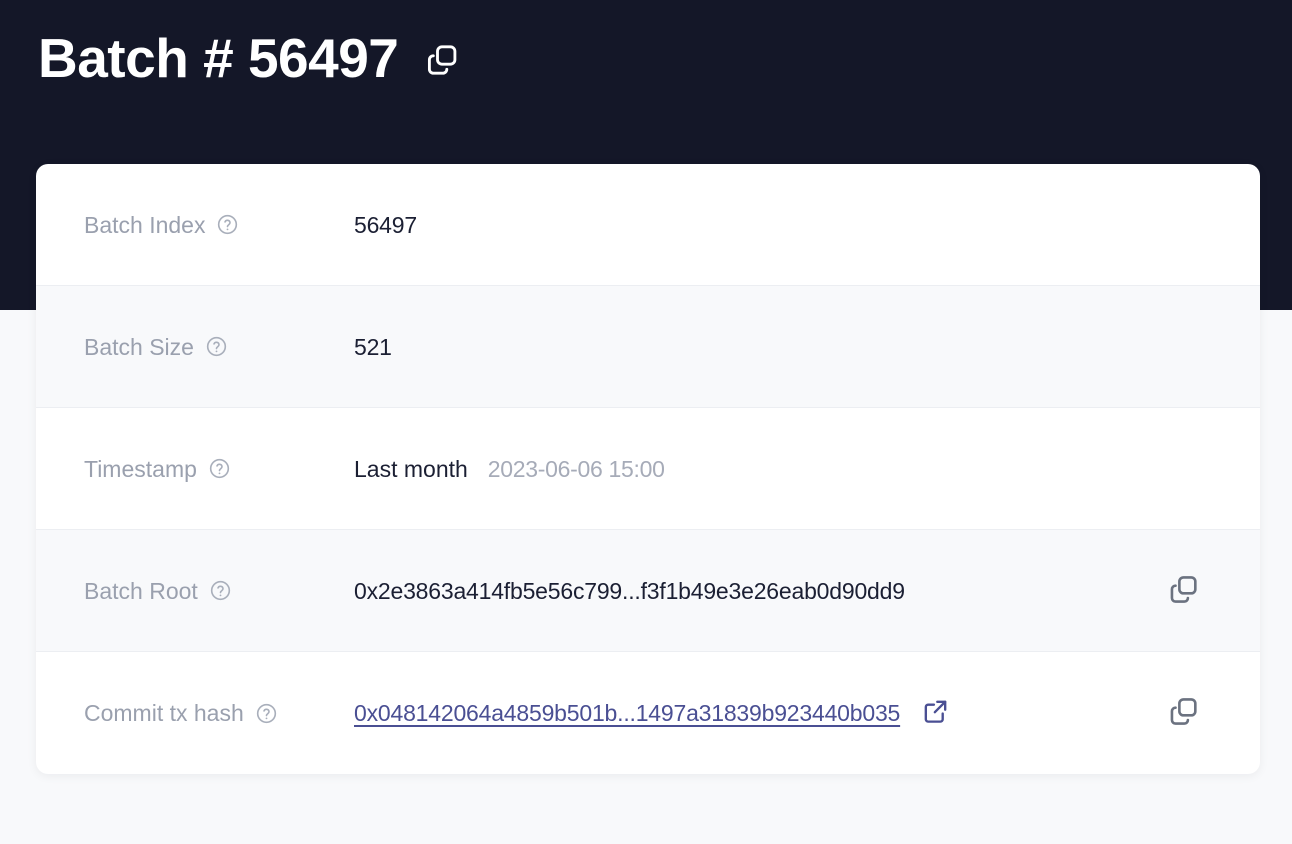 This screenshot has width=1292, height=844. Describe the element at coordinates (373, 346) in the screenshot. I see `batch-size-value: 521` at that location.